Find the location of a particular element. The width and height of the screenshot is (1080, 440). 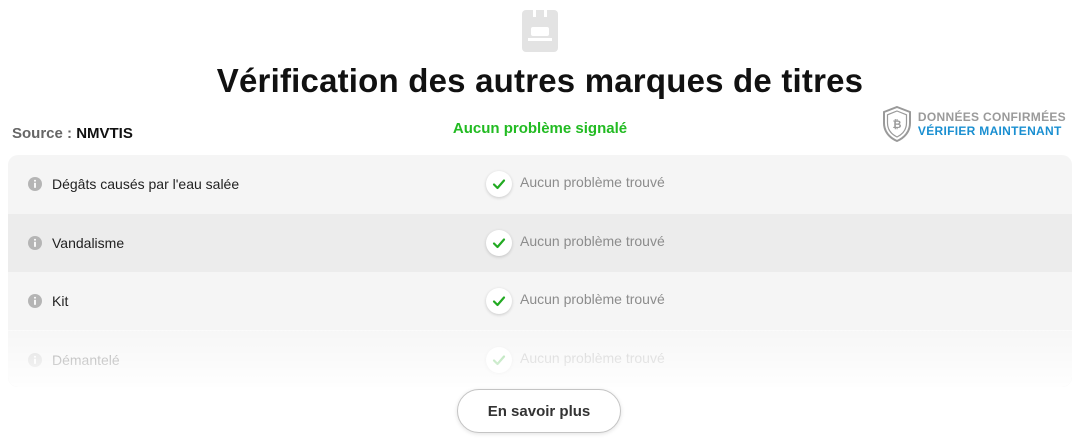

shield-bitcoin-icon: ₿ is located at coordinates (896, 124).